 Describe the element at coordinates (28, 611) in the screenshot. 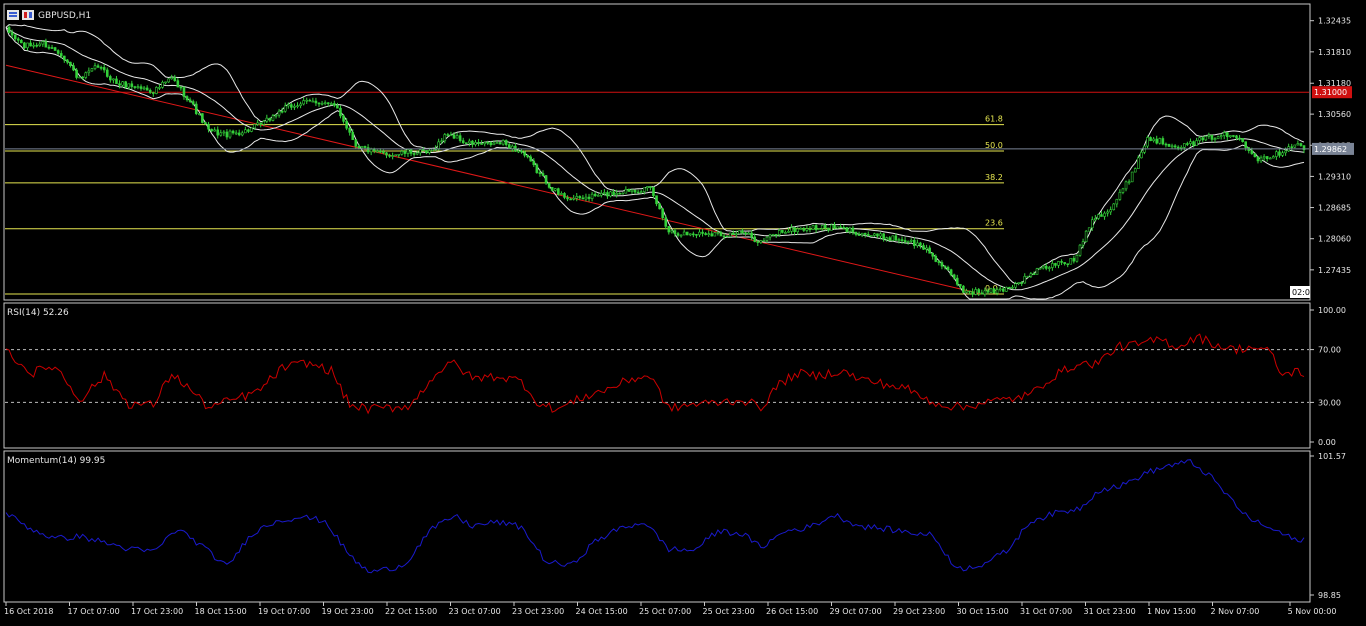

I see `time-axis-label: 16 Oct 2018` at that location.